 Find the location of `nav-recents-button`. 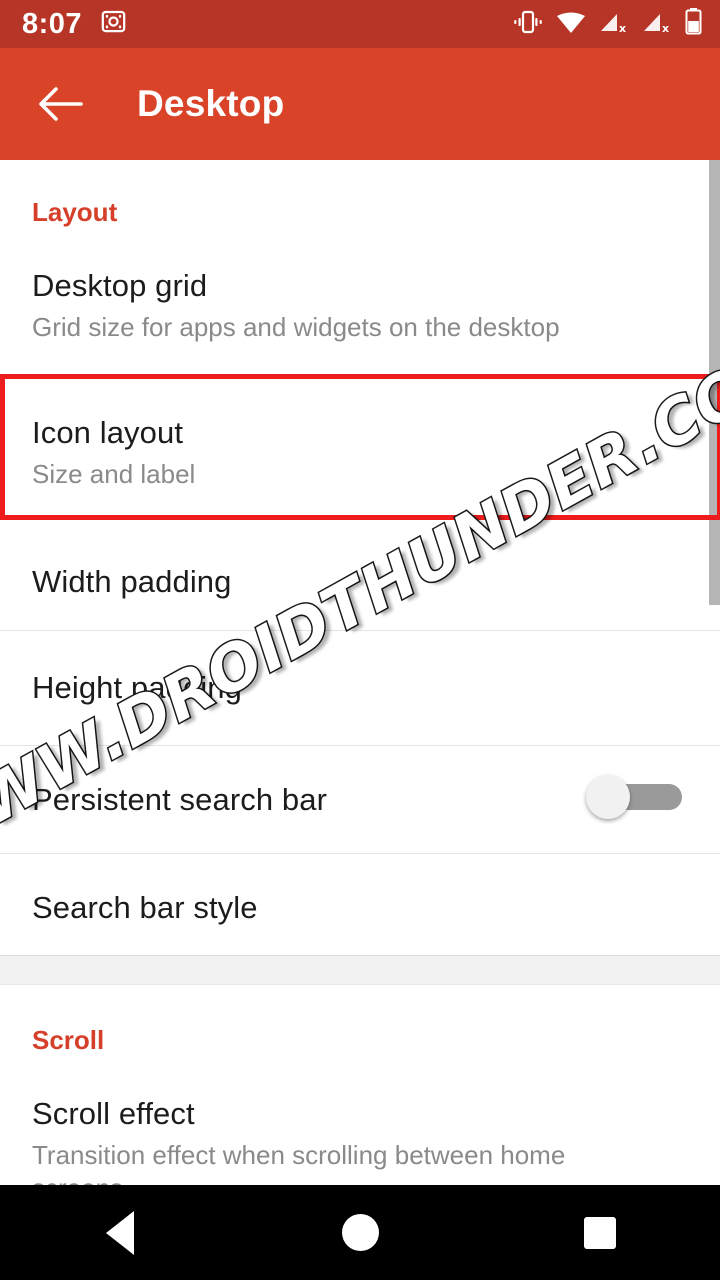

nav-recents-button is located at coordinates (600, 1232).